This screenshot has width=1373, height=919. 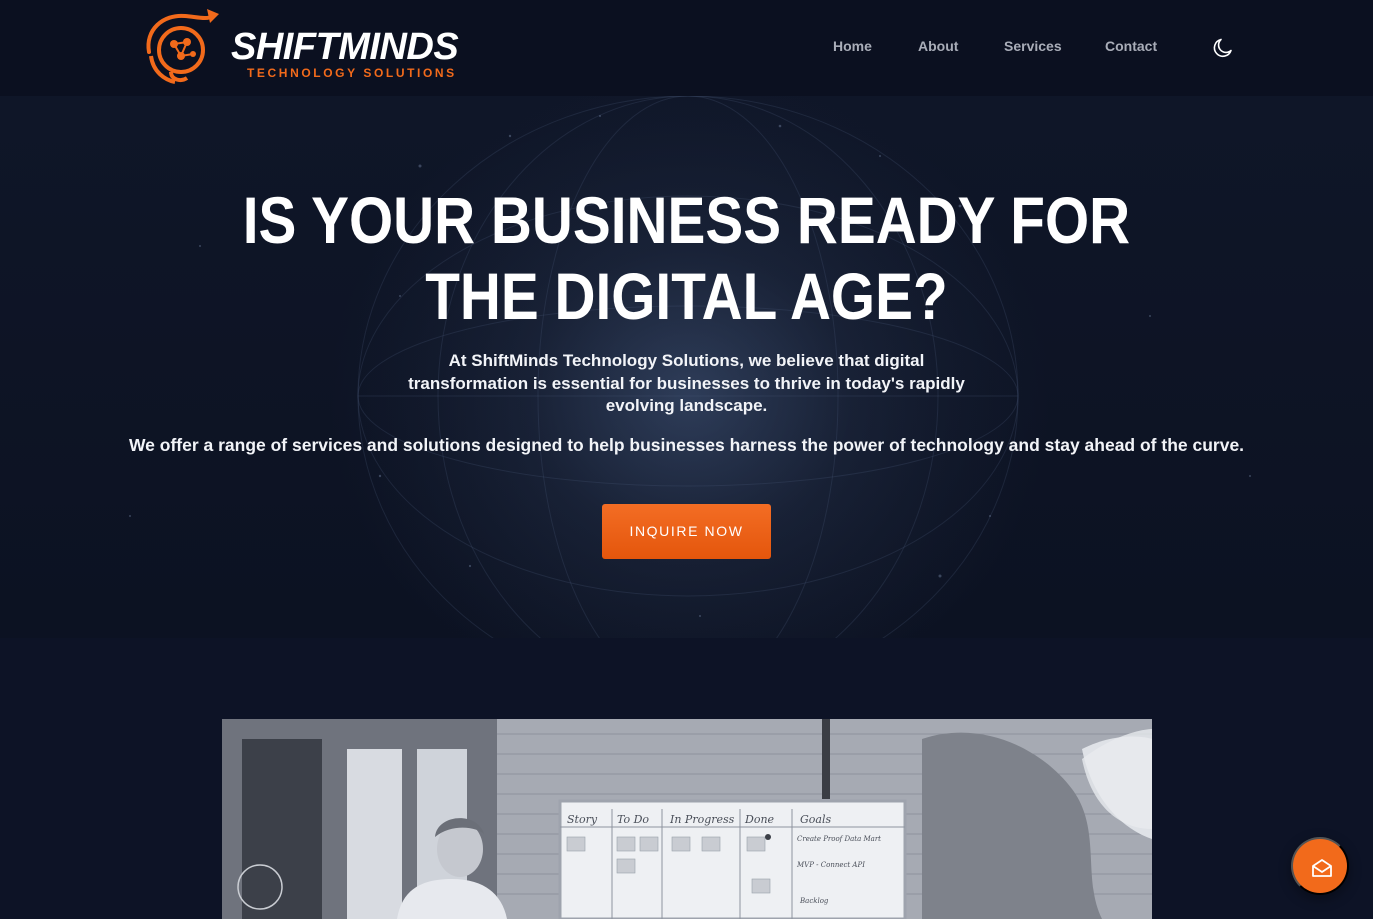 I want to click on whiteboard-goal-2: MVP - Connect API, so click(x=830, y=865).